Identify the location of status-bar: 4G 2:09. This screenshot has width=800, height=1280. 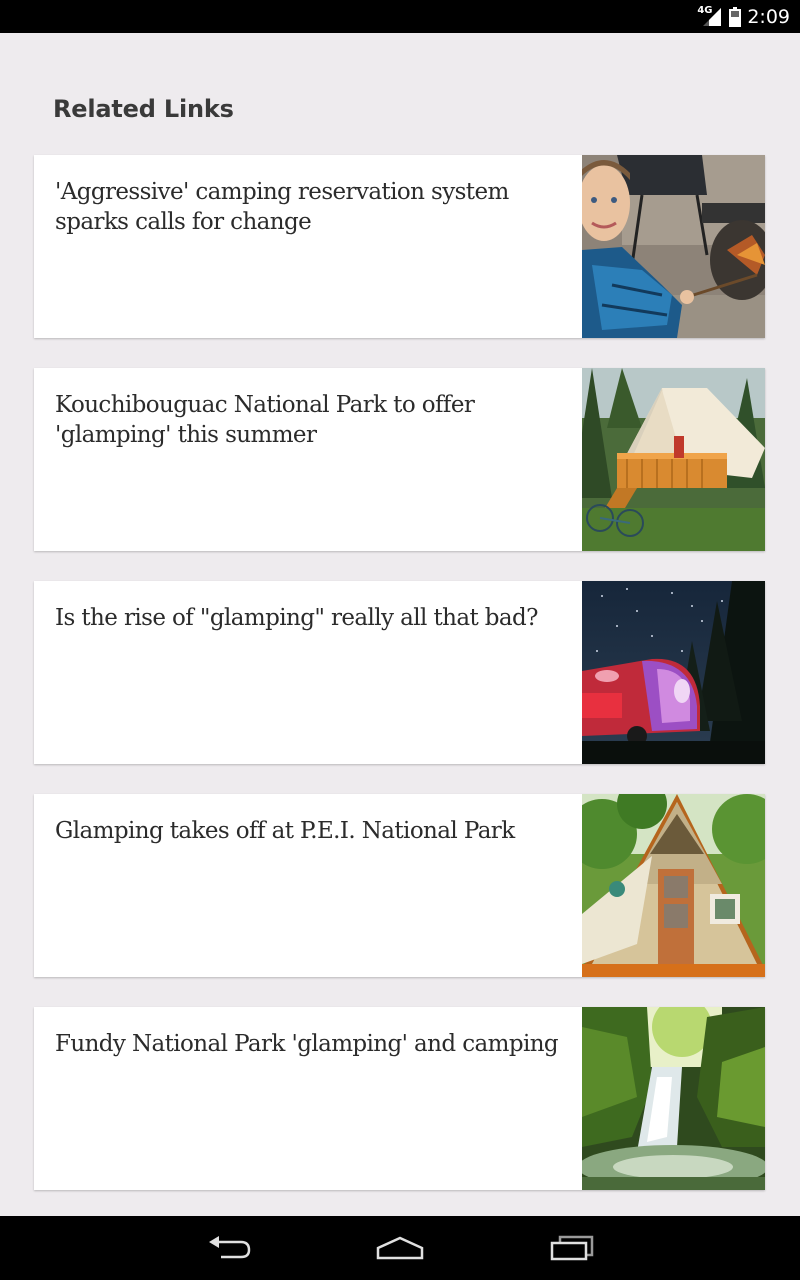
(400, 16).